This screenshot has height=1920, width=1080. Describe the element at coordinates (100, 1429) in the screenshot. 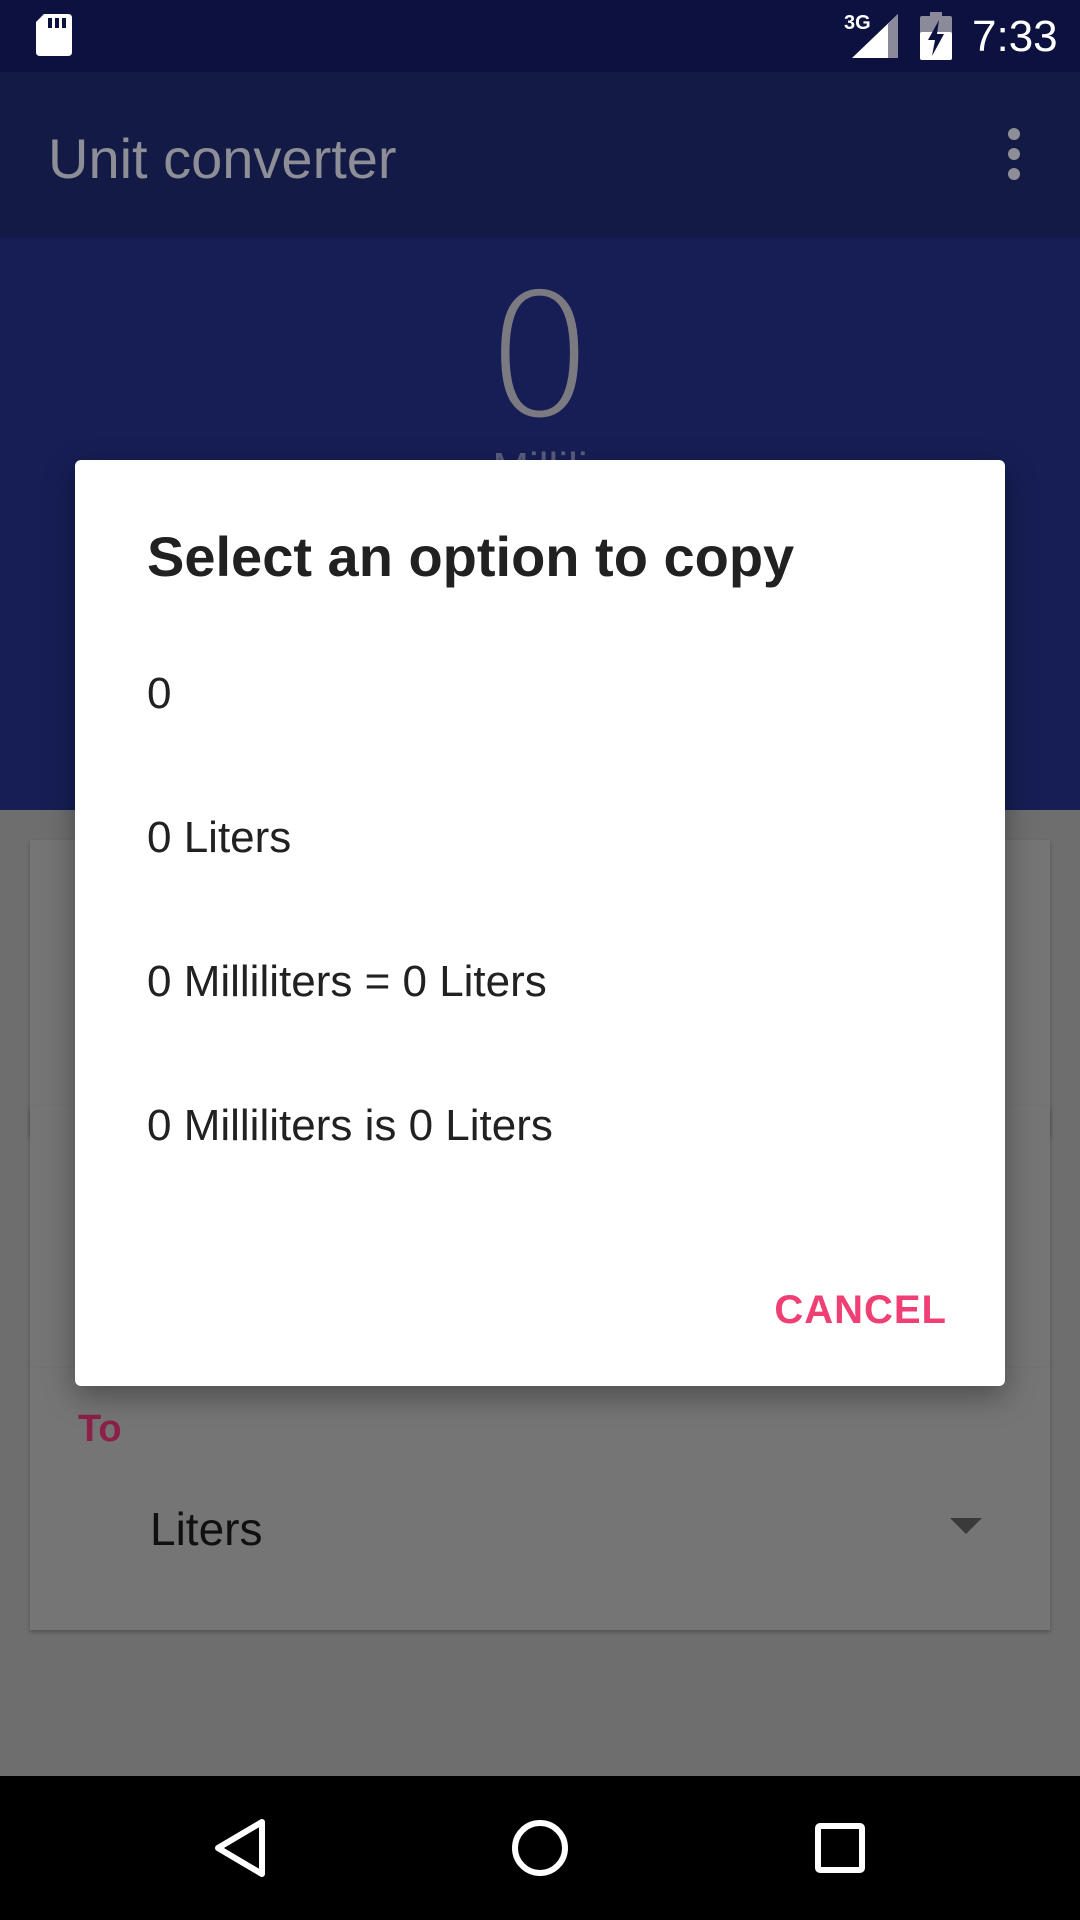

I see `to-label: To` at that location.